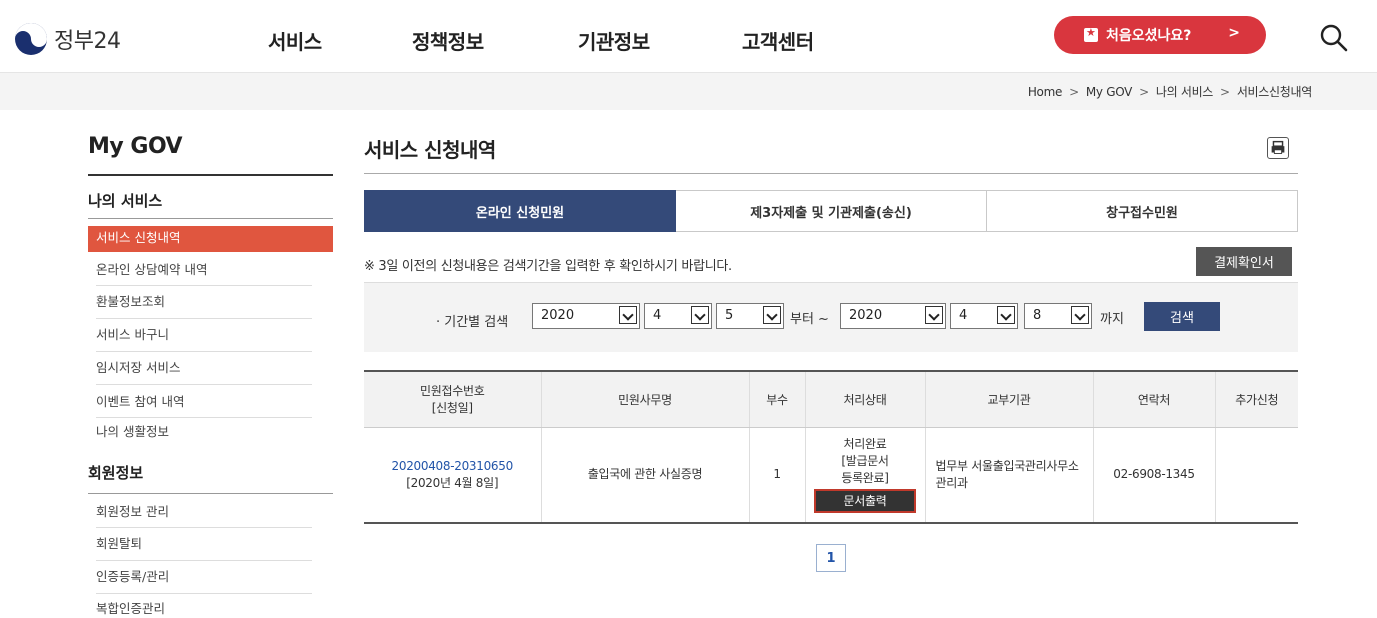  I want to click on sidebar-item-refund: 환불정보조회, so click(210, 303).